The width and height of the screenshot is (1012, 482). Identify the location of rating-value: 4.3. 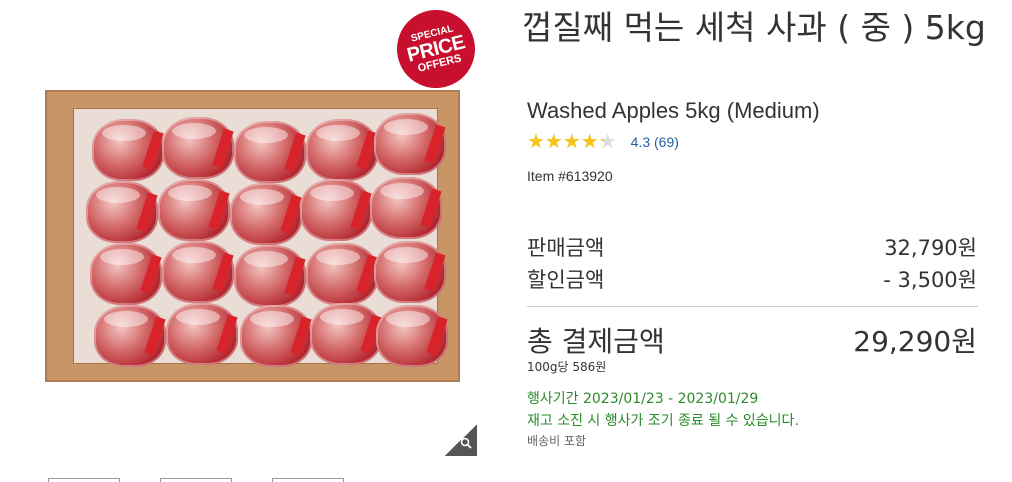
(640, 142).